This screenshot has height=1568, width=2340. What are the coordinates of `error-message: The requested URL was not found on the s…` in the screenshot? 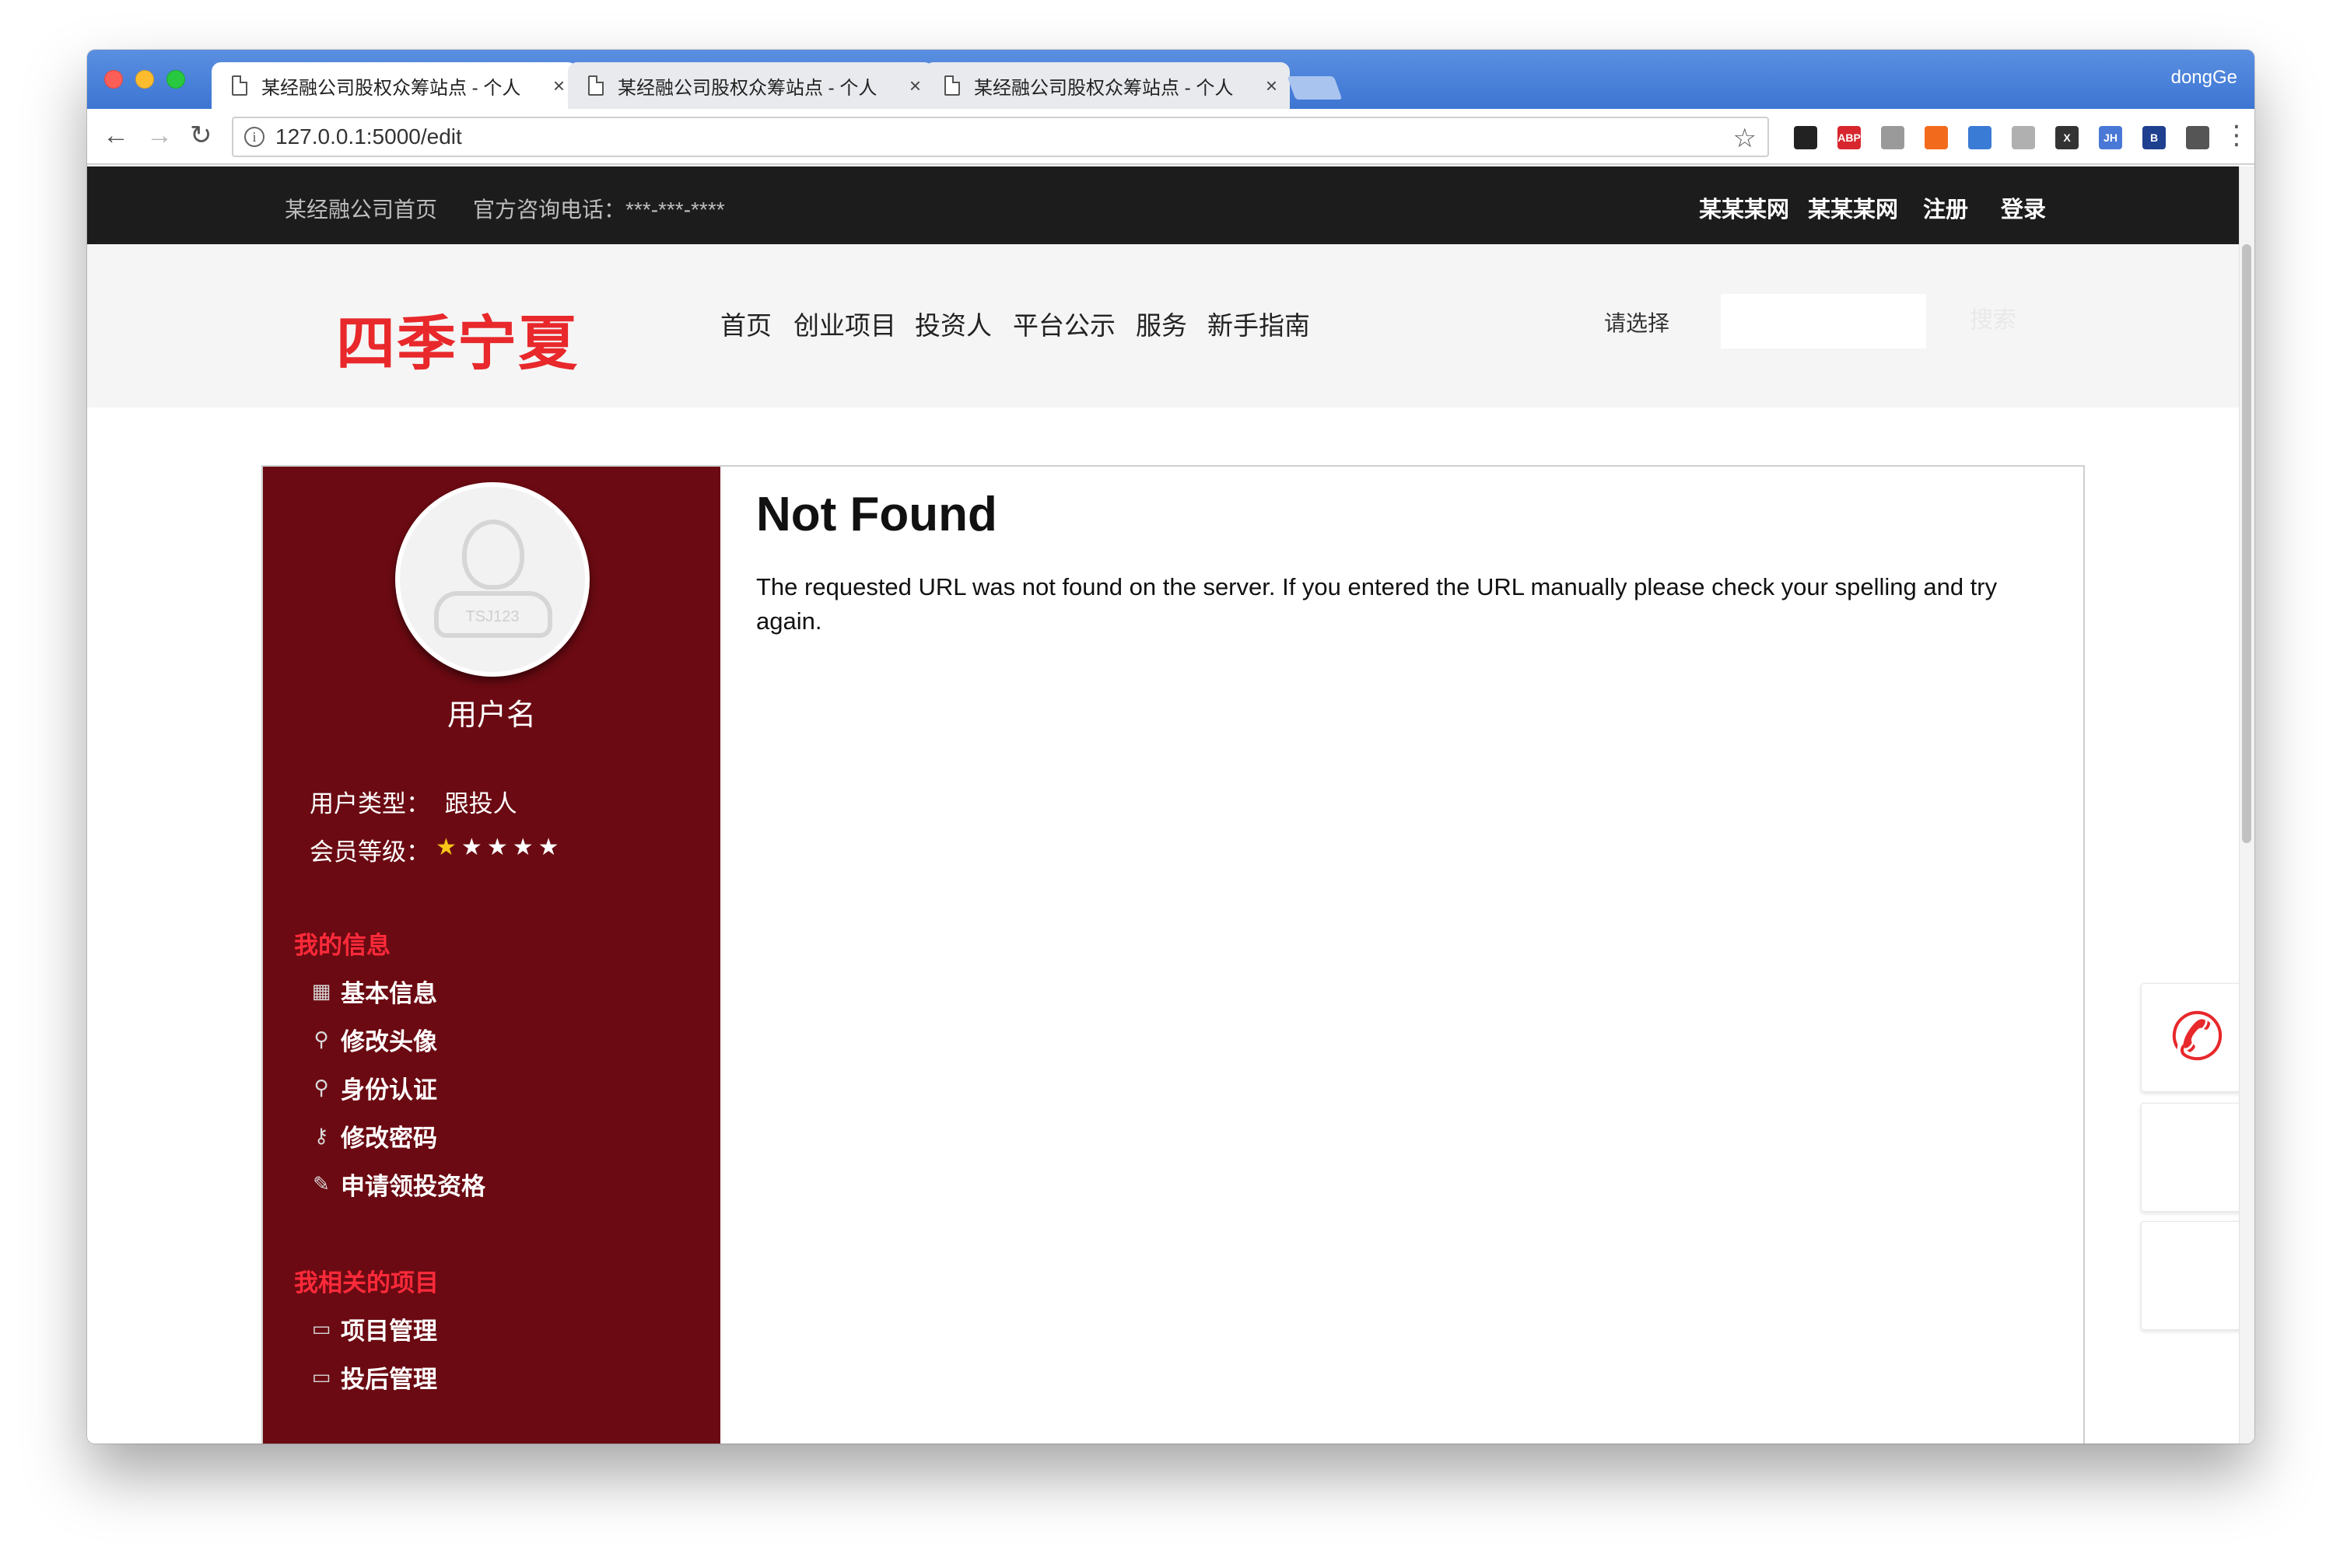 It's located at (1377, 604).